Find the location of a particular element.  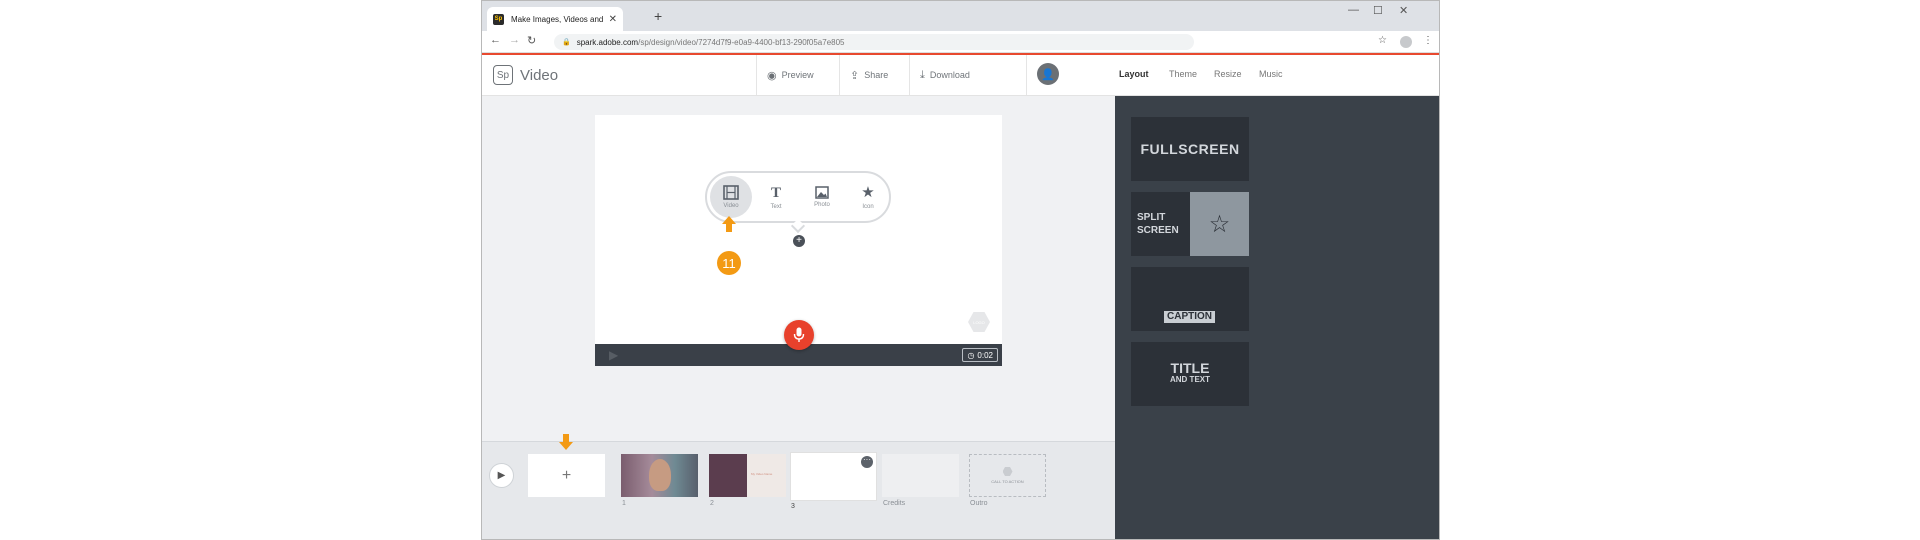

title-label: TITLE is located at coordinates (1190, 368).